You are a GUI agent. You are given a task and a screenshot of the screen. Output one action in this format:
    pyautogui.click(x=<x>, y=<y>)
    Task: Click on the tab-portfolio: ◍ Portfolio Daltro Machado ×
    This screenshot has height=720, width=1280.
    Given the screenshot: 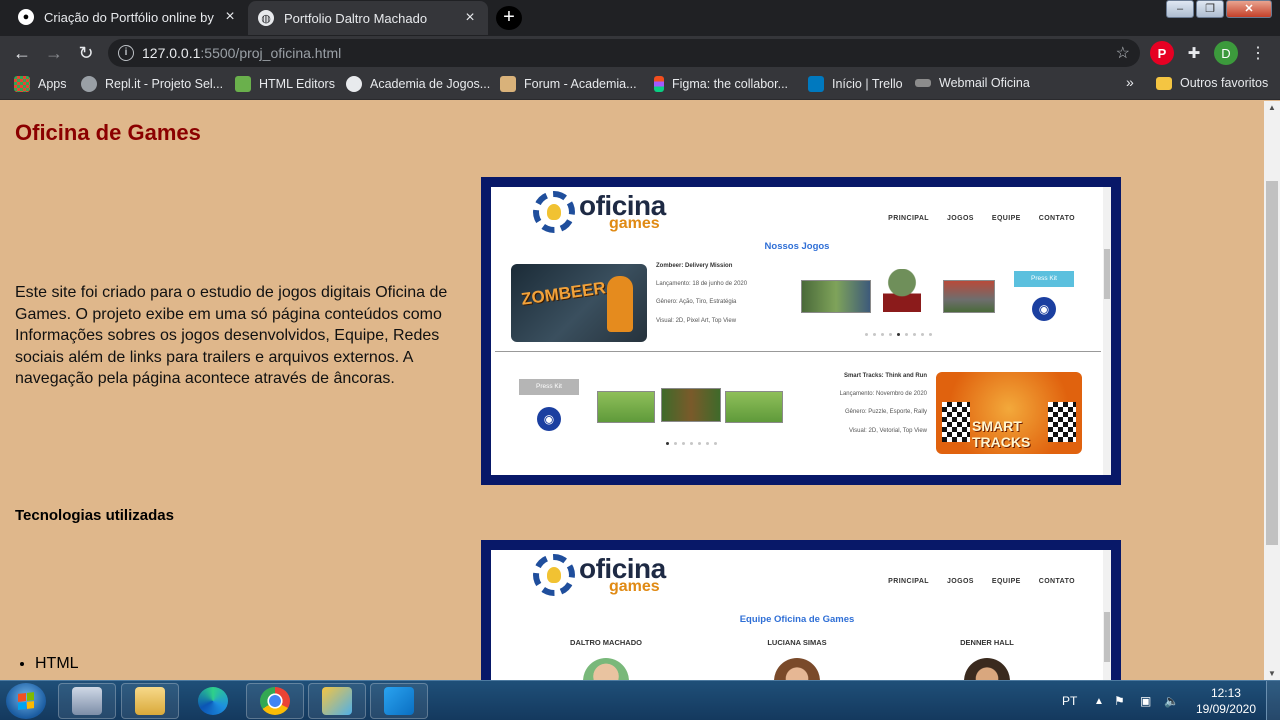 What is the action you would take?
    pyautogui.click(x=368, y=18)
    